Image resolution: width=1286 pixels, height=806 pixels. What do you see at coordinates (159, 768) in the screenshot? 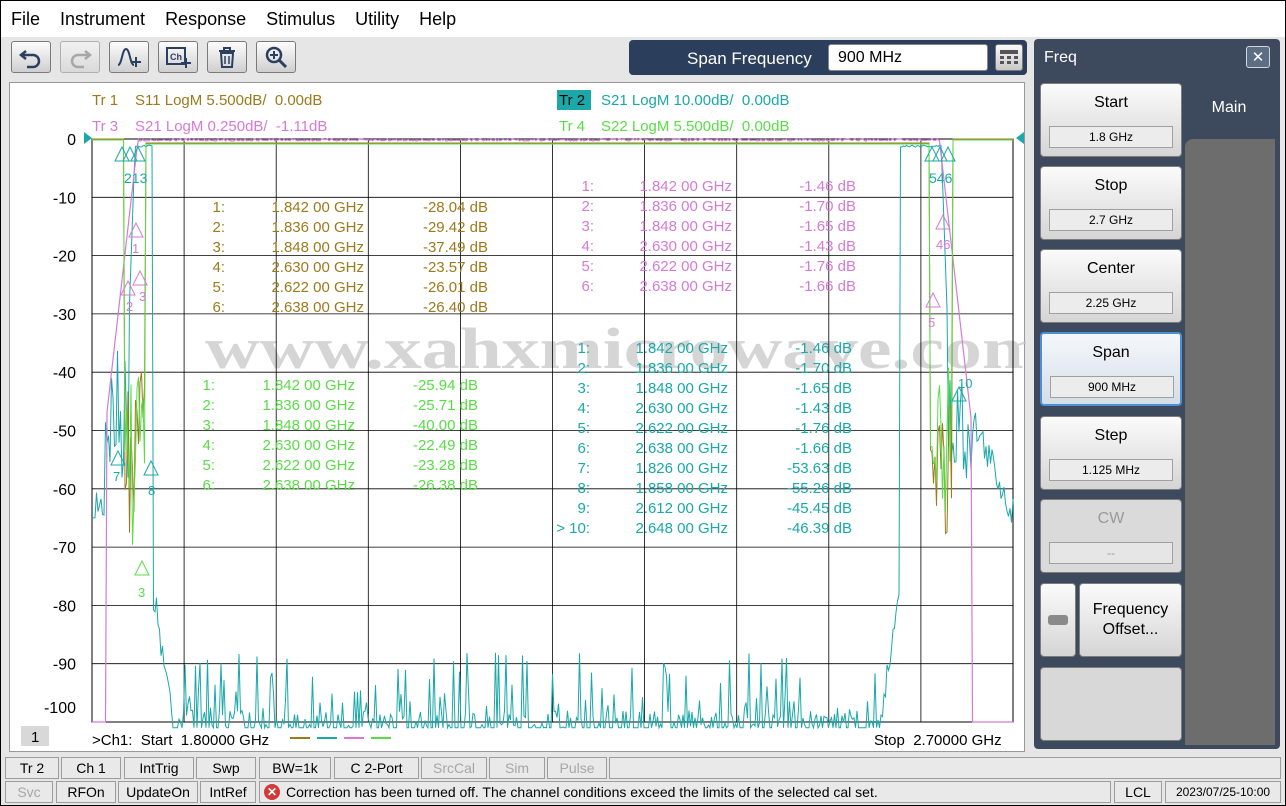
I see `status-trigger: IntTrig` at bounding box center [159, 768].